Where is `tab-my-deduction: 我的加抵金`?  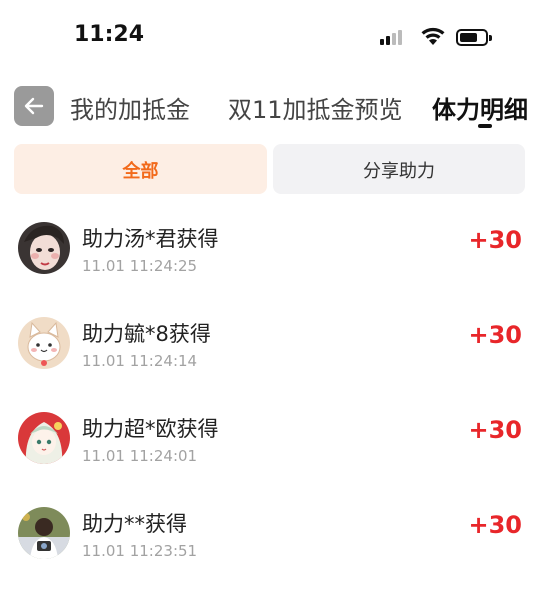 tab-my-deduction: 我的加抵金 is located at coordinates (130, 107).